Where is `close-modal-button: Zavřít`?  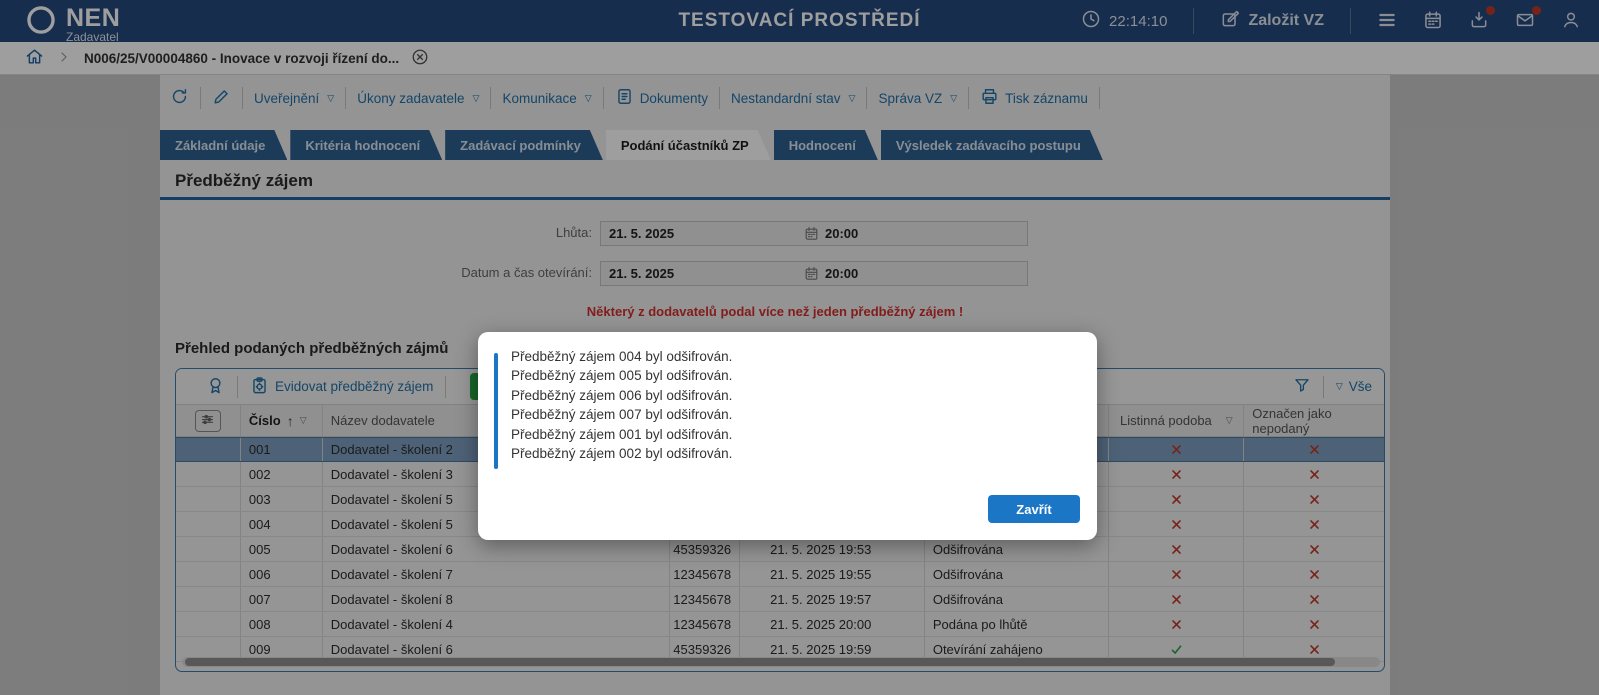 close-modal-button: Zavřít is located at coordinates (1034, 509).